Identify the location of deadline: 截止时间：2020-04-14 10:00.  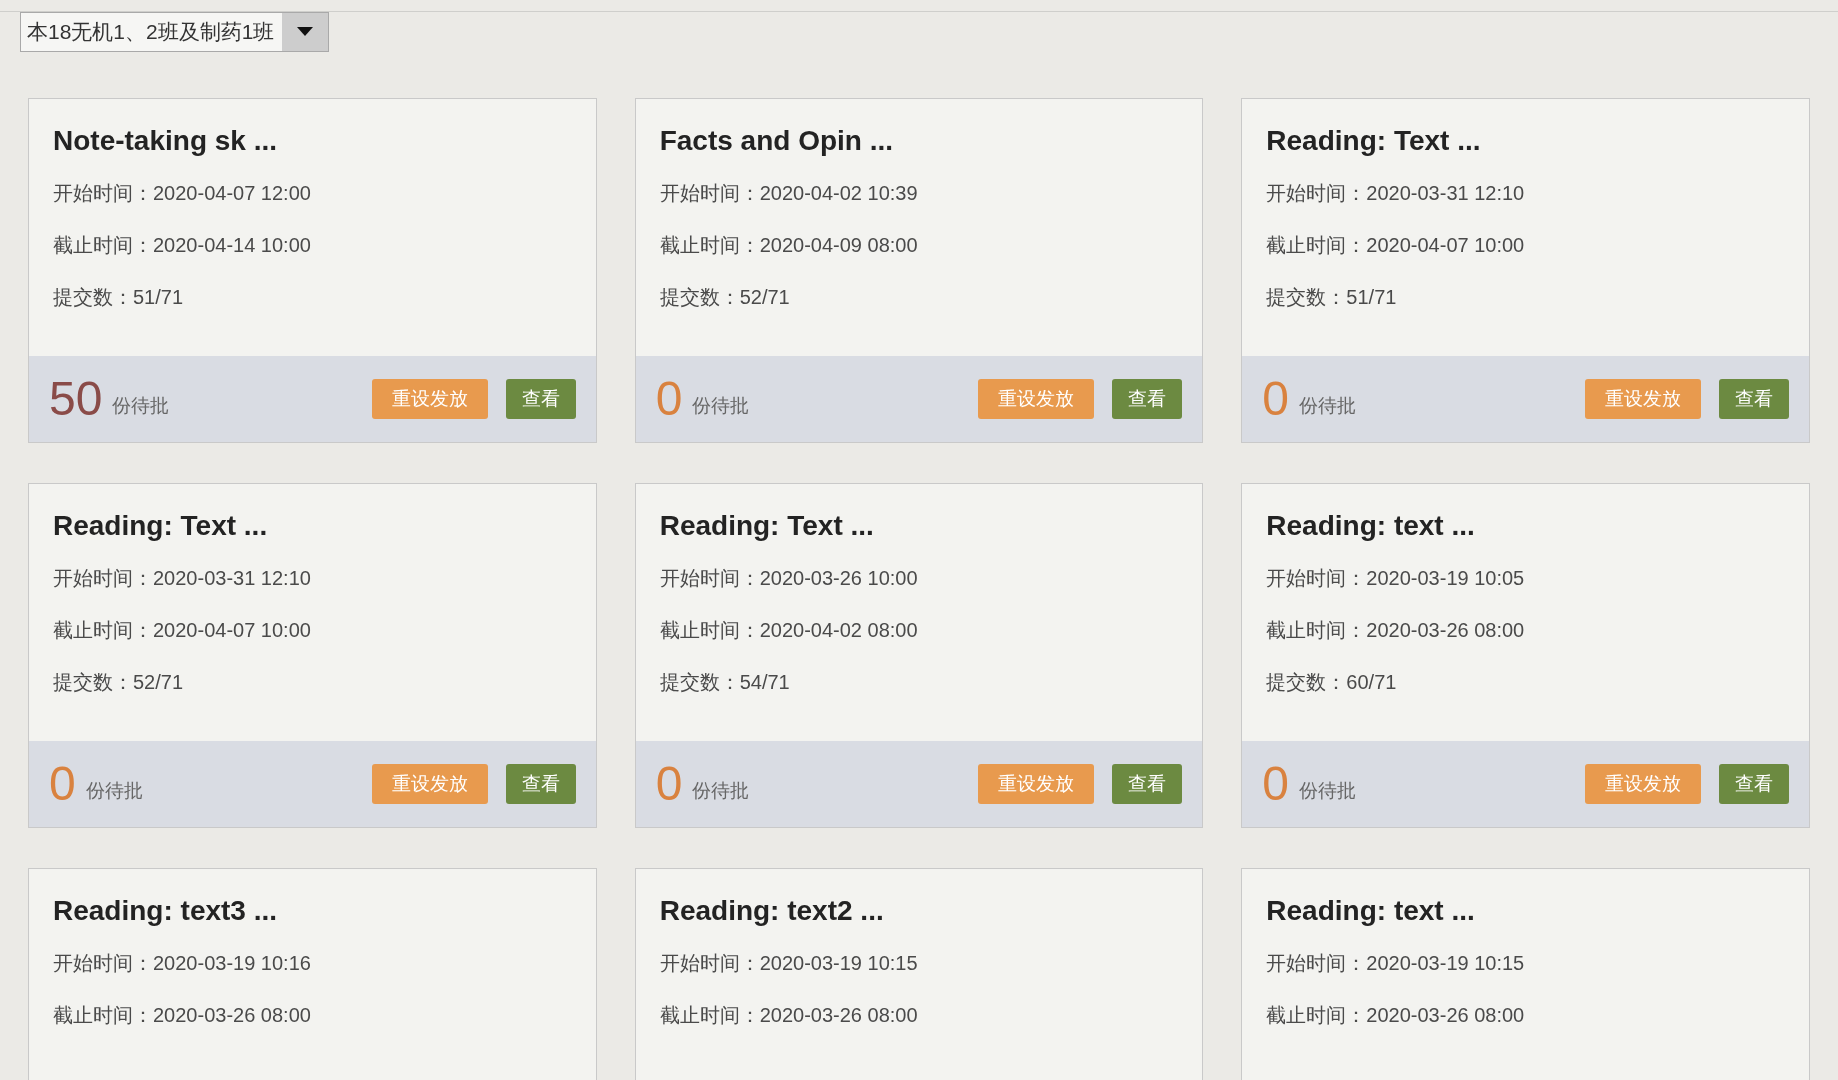
(182, 245).